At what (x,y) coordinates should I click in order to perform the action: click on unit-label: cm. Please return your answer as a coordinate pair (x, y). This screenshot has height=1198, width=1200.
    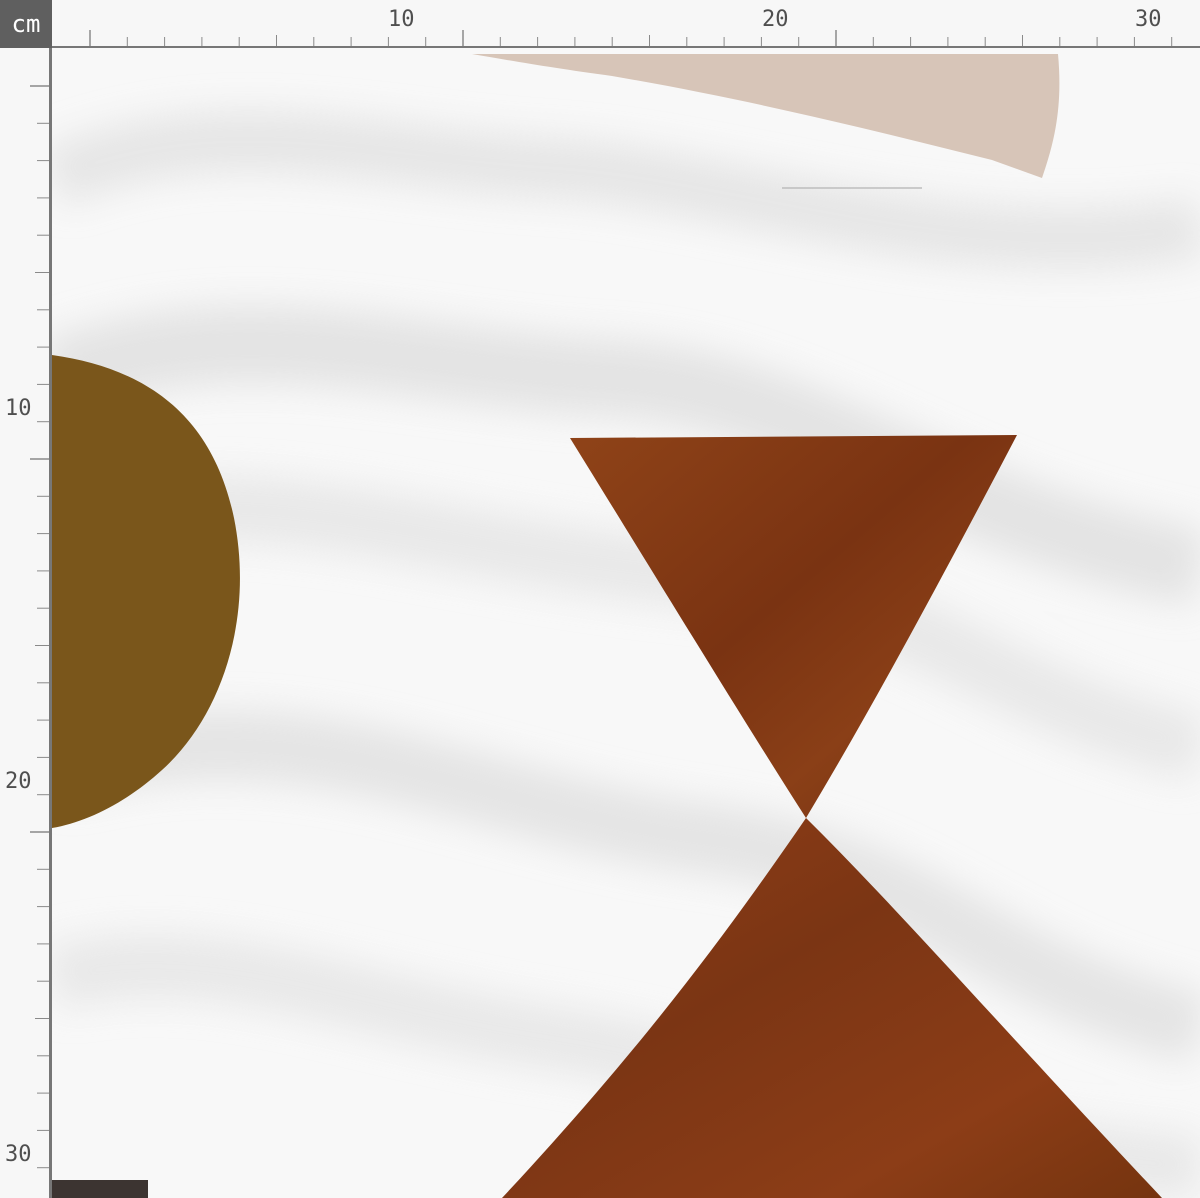
    Looking at the image, I should click on (26, 24).